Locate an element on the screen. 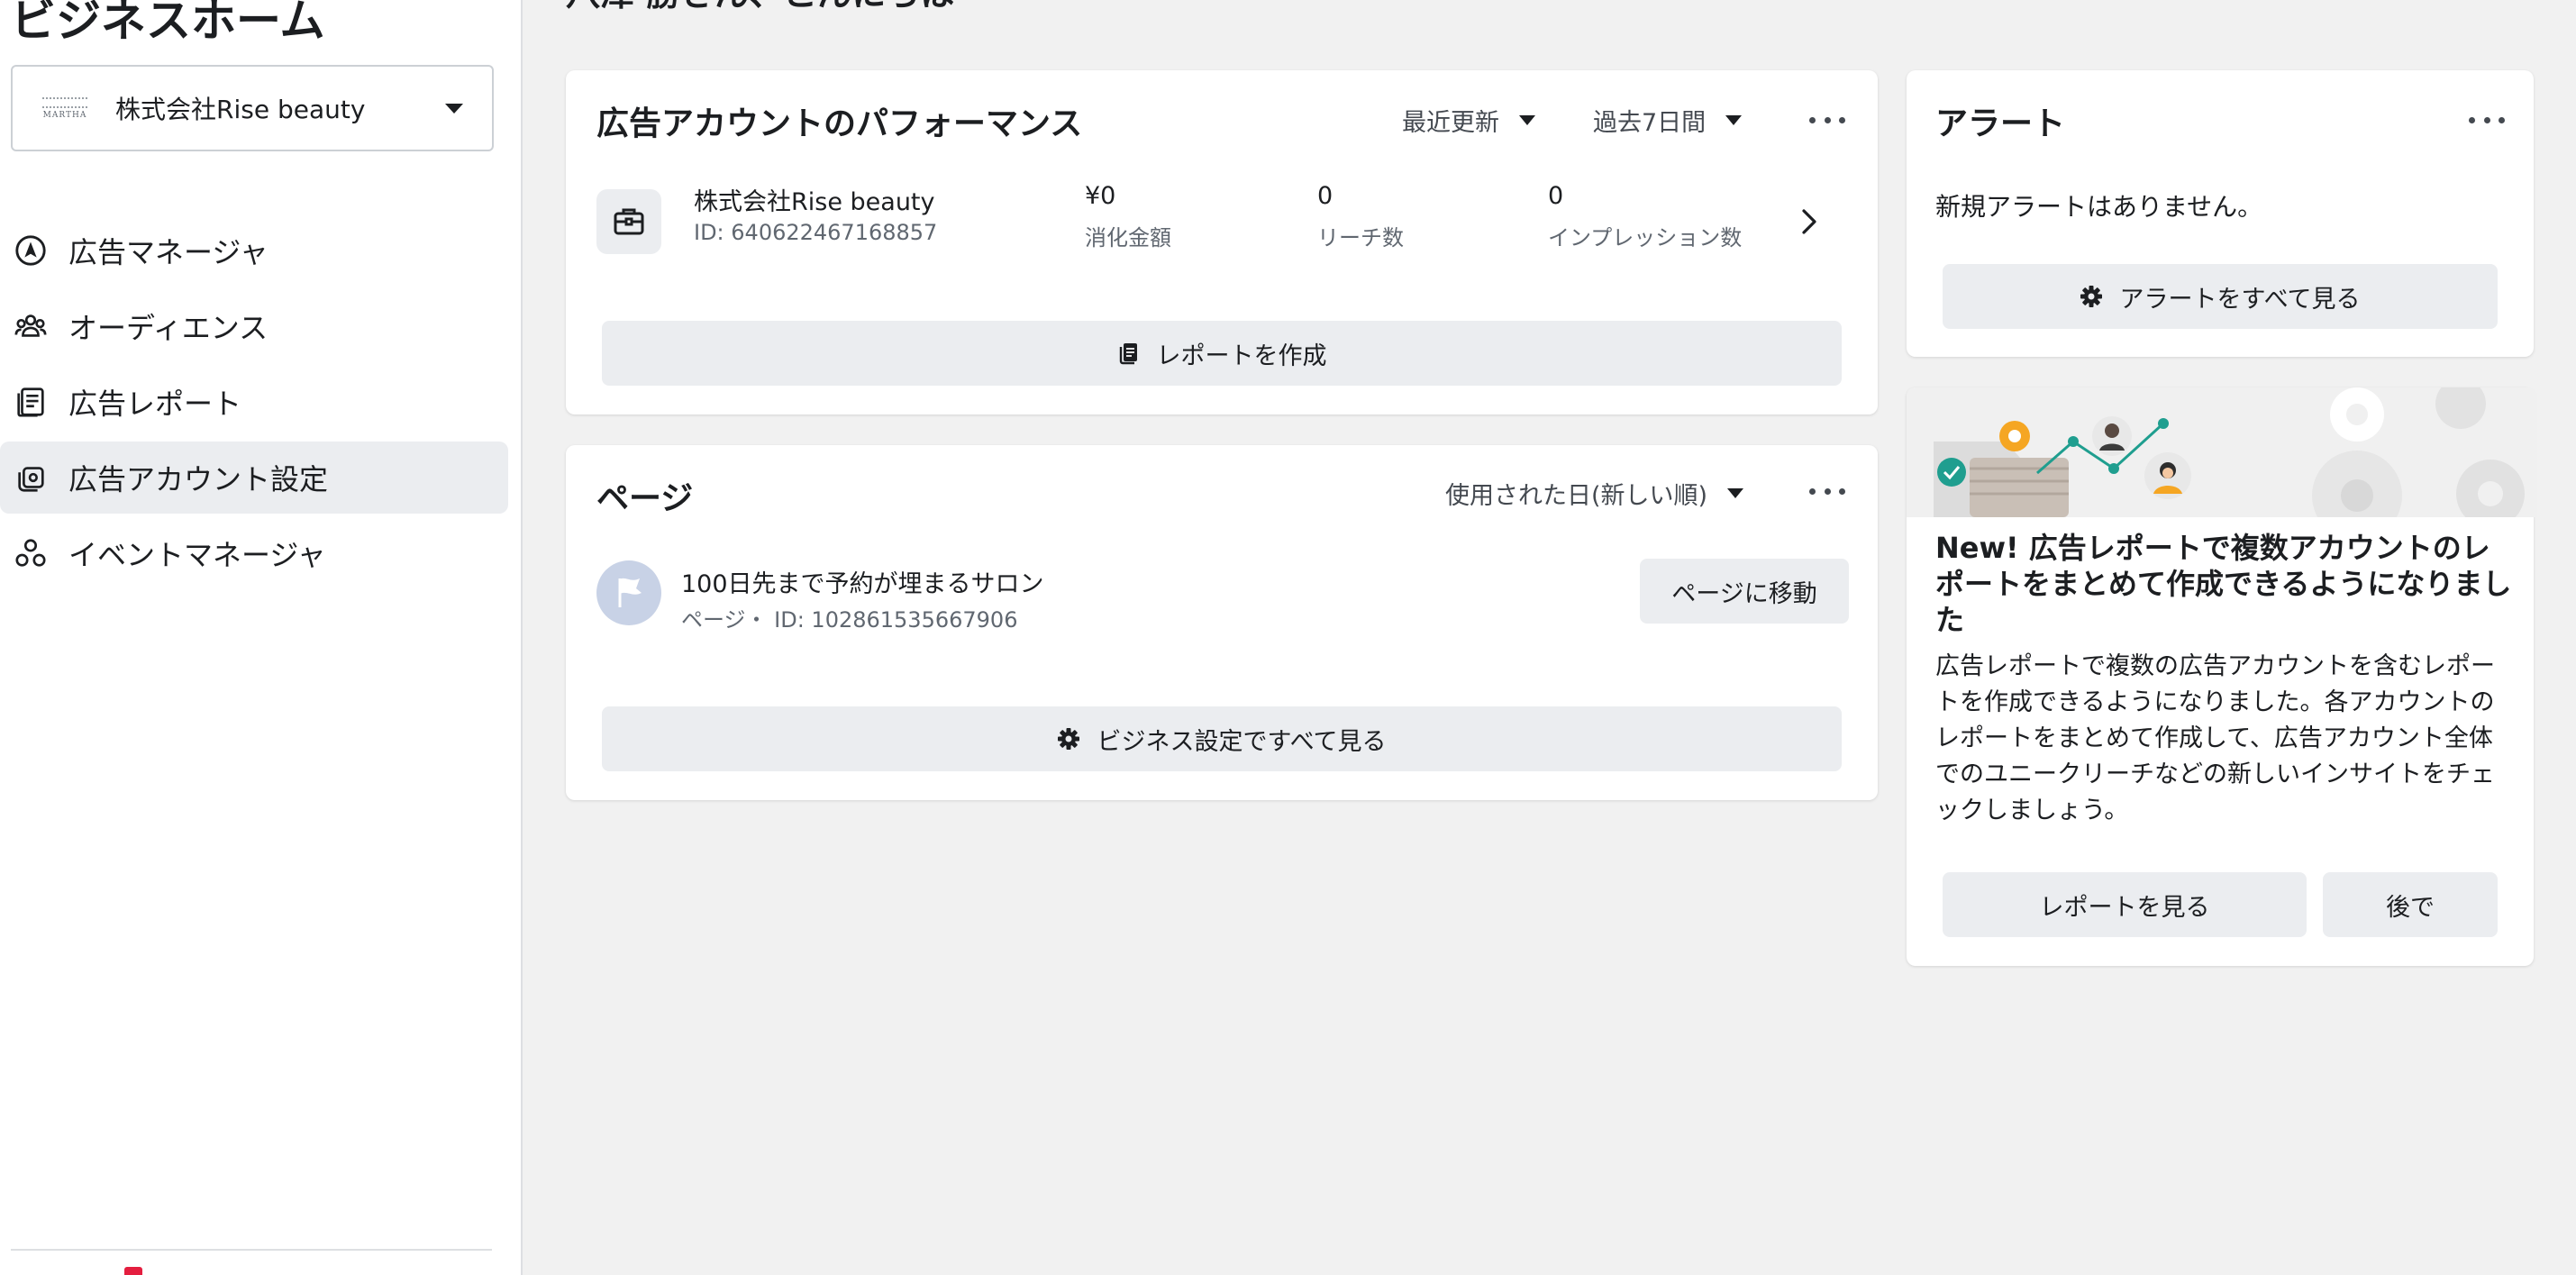 This screenshot has height=1275, width=2576. stat-reach-label: リーチ数 is located at coordinates (1360, 237).